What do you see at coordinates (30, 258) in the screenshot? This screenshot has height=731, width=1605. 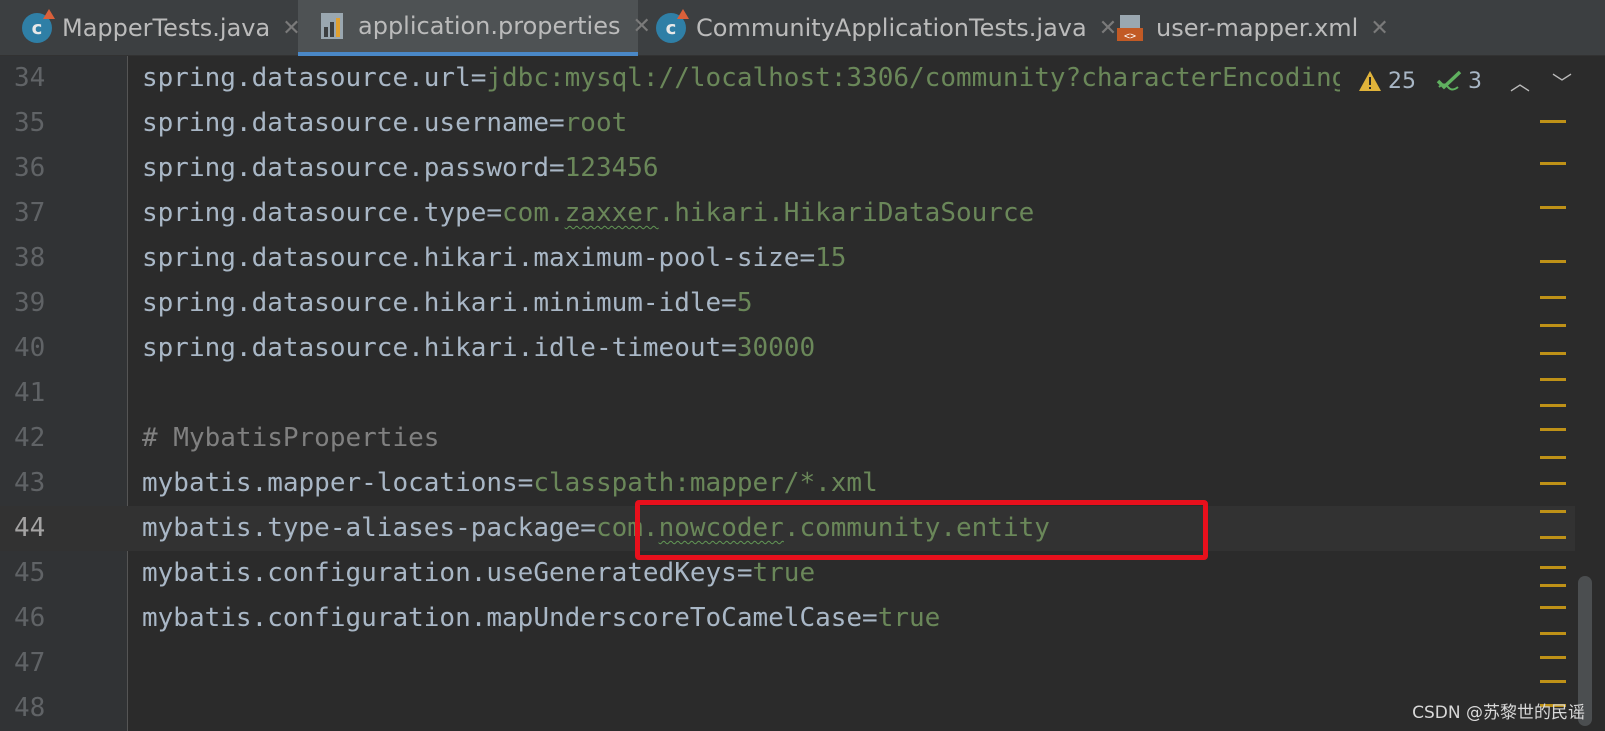 I see `line-number: 38` at bounding box center [30, 258].